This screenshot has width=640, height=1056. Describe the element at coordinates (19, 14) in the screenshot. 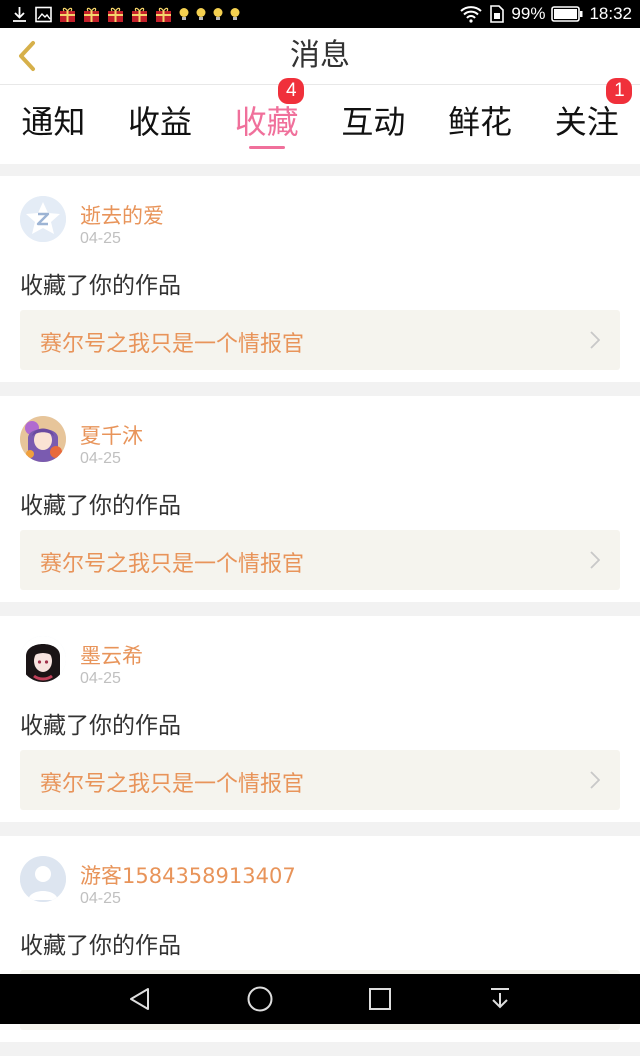

I see `download-icon` at that location.